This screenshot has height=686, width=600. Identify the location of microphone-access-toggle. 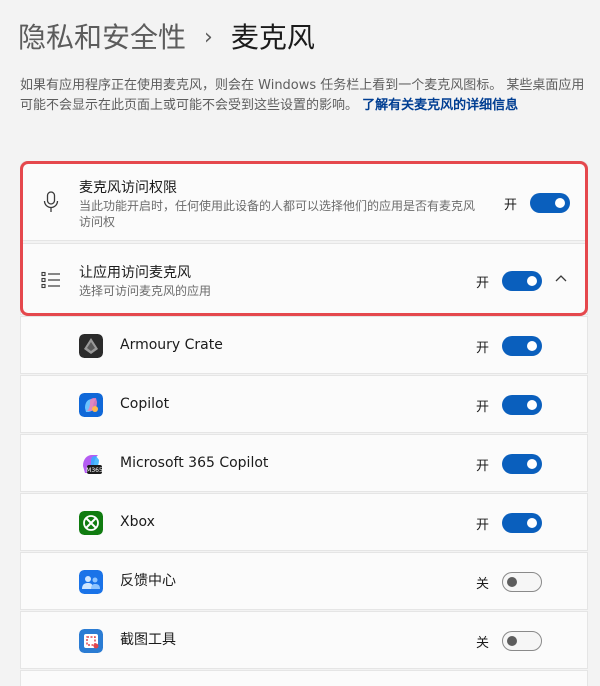
(550, 203).